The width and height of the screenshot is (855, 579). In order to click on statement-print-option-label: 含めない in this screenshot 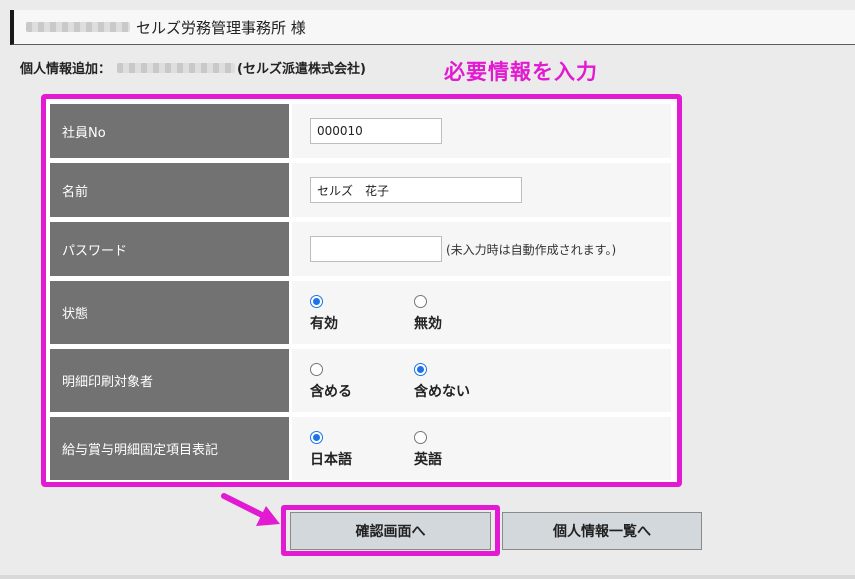, I will do `click(442, 392)`.